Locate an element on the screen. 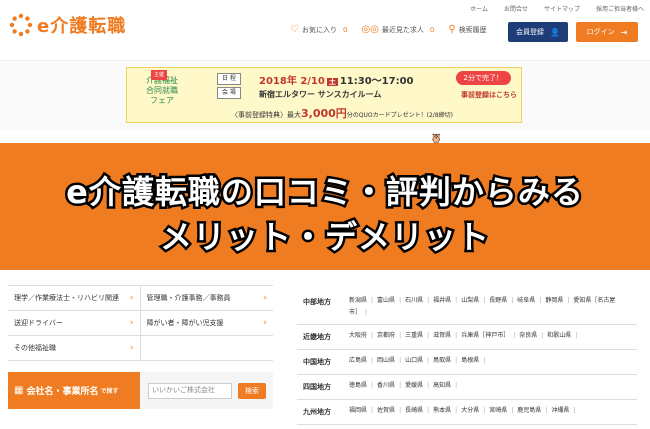  favorites-link: ♡ お気に入り 0 is located at coordinates (318, 29).